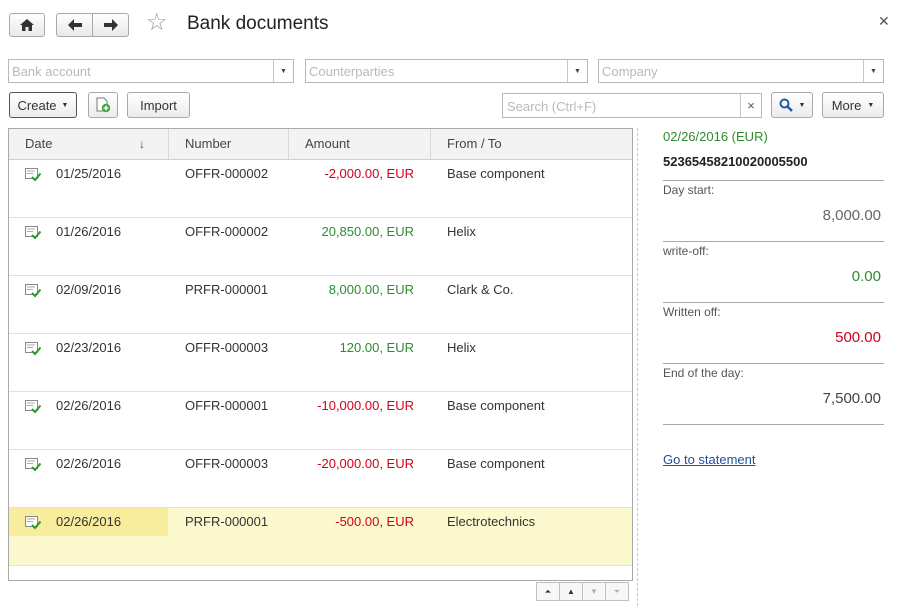 The image size is (898, 609). Describe the element at coordinates (851, 398) in the screenshot. I see `end-of-day-value: 7,500.00` at that location.